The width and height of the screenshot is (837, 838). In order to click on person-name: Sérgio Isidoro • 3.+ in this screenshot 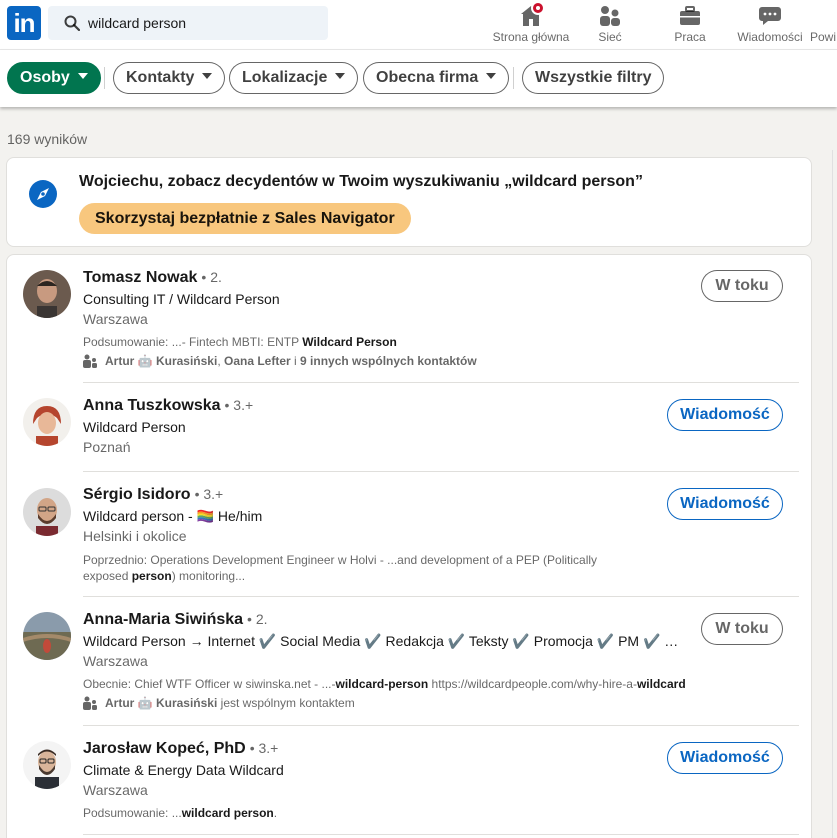, I will do `click(153, 495)`.